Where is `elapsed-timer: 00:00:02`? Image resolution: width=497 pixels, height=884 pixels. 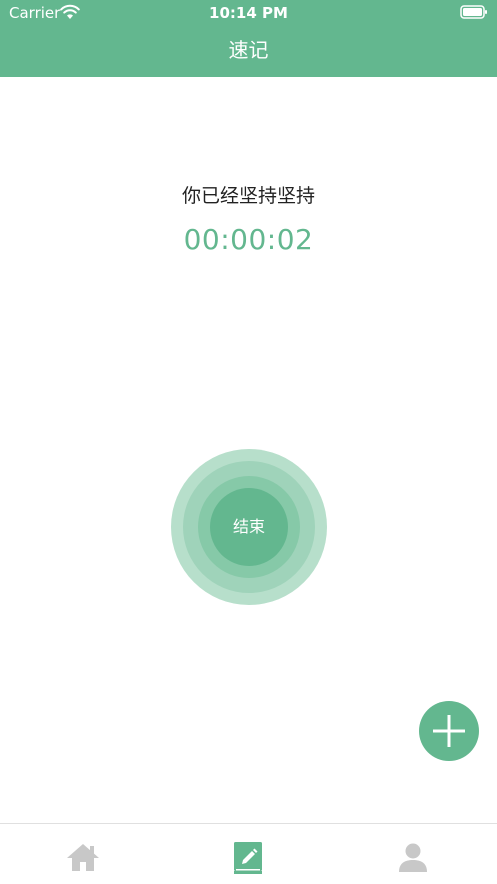
elapsed-timer: 00:00:02 is located at coordinates (248, 239).